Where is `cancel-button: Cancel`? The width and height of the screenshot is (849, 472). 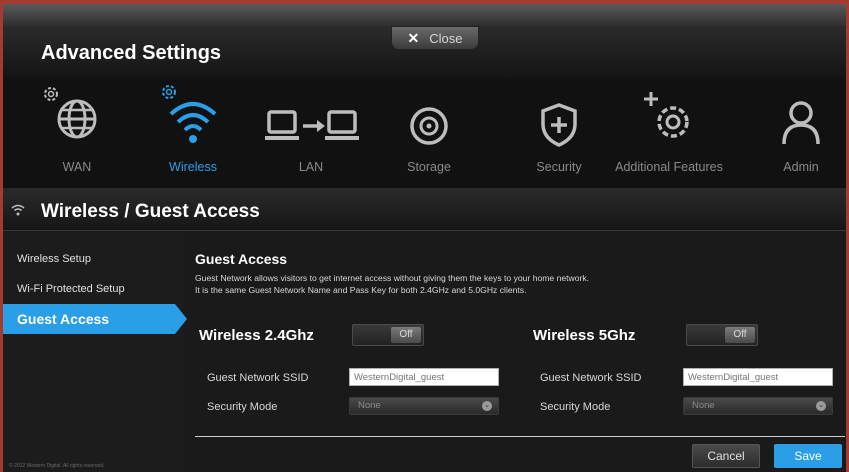
cancel-button: Cancel is located at coordinates (726, 456).